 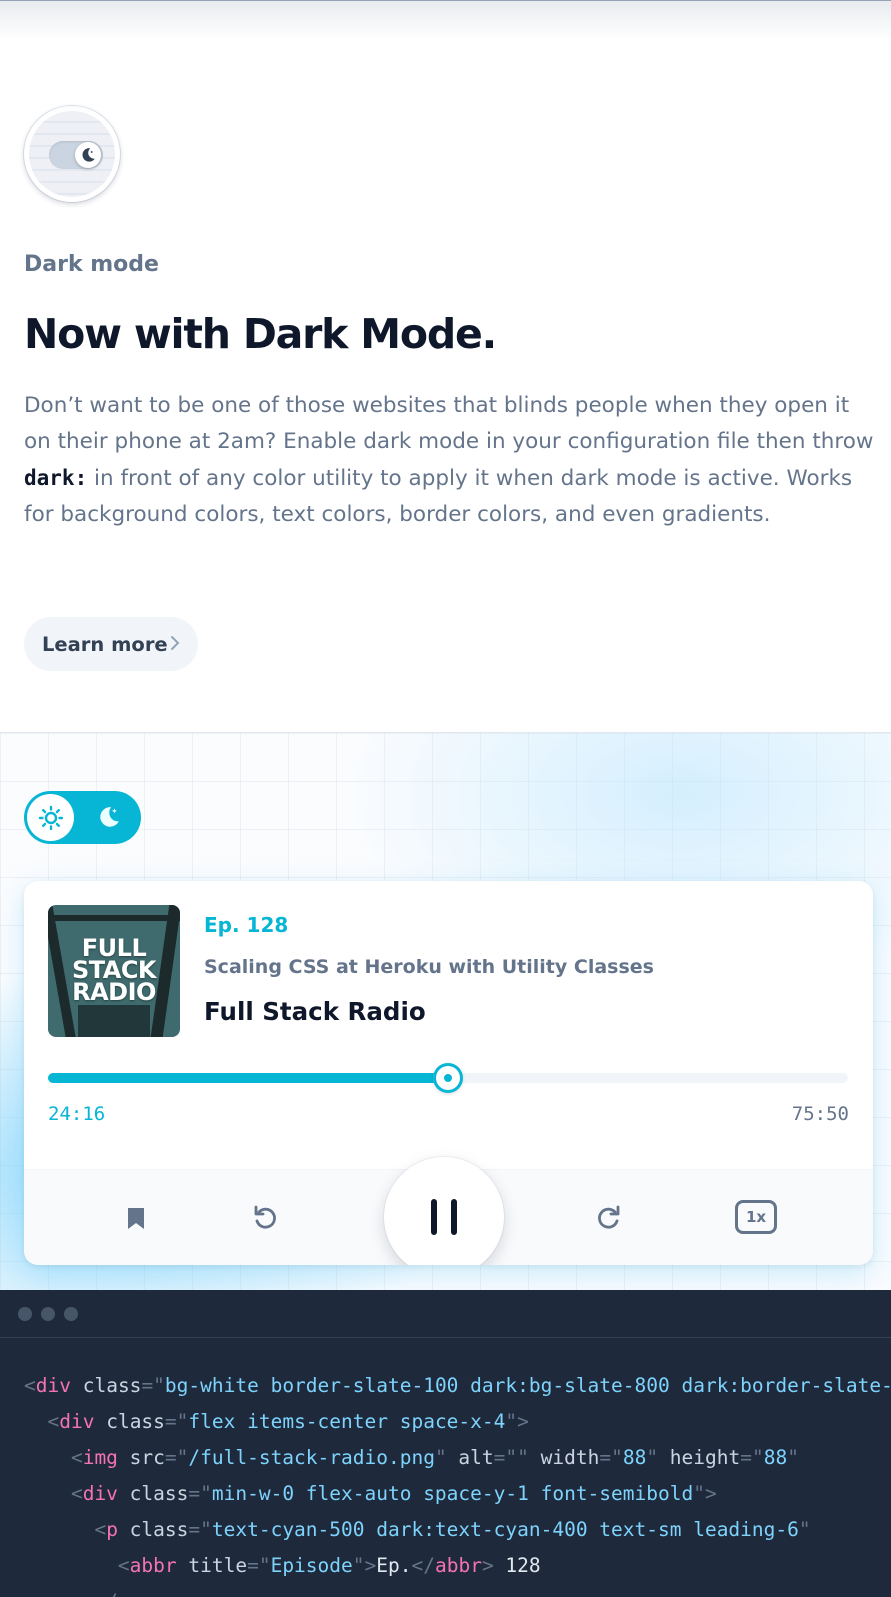 I want to click on rewind-icon, so click(x=266, y=1218).